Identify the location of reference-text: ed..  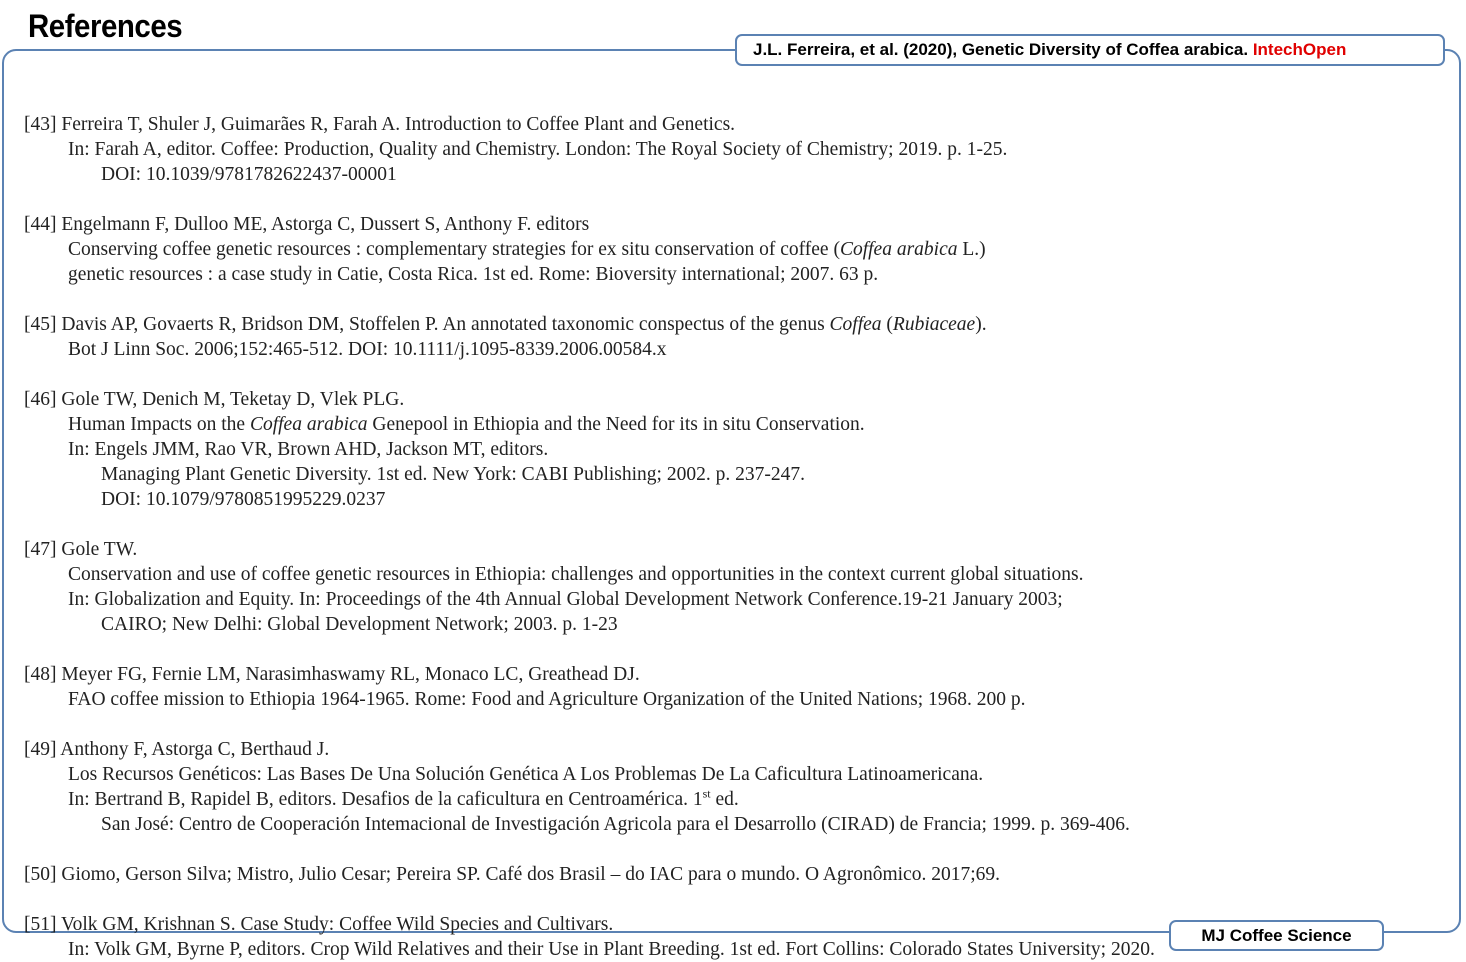
(724, 799).